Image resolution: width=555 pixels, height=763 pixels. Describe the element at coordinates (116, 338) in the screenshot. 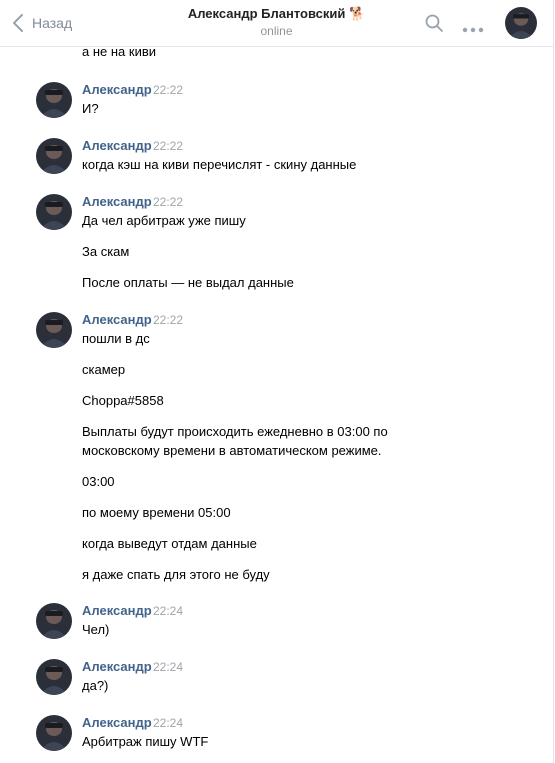

I see `message-text: пошли в дс` at that location.